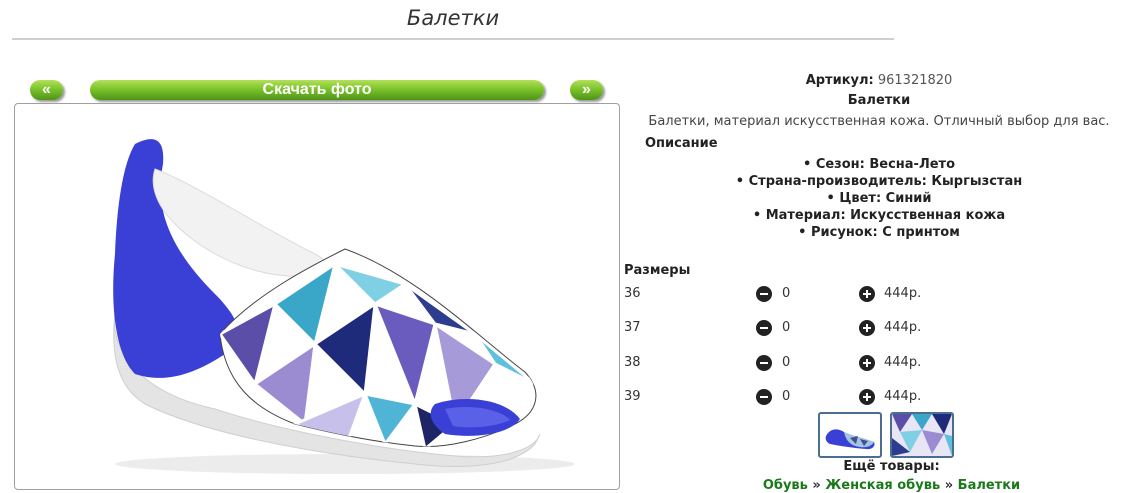 The height and width of the screenshot is (493, 1137). Describe the element at coordinates (657, 270) in the screenshot. I see `sizes-heading: Размеры` at that location.